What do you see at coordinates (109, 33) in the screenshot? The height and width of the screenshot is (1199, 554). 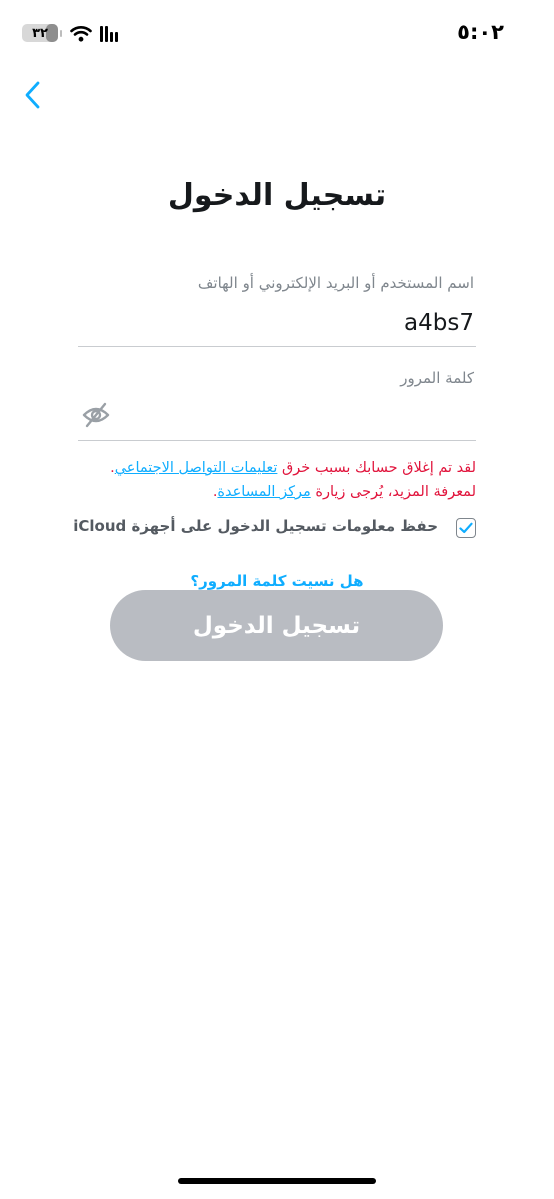 I see `signal-icon` at bounding box center [109, 33].